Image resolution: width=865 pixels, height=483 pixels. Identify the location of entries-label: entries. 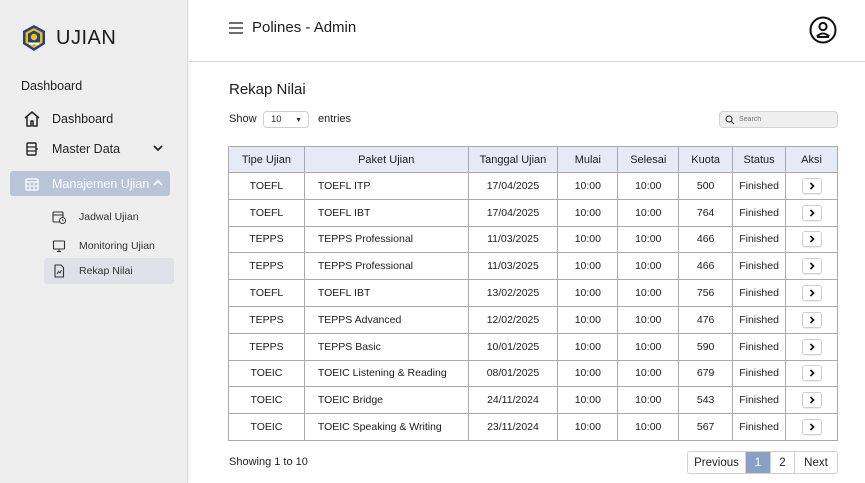
(335, 119).